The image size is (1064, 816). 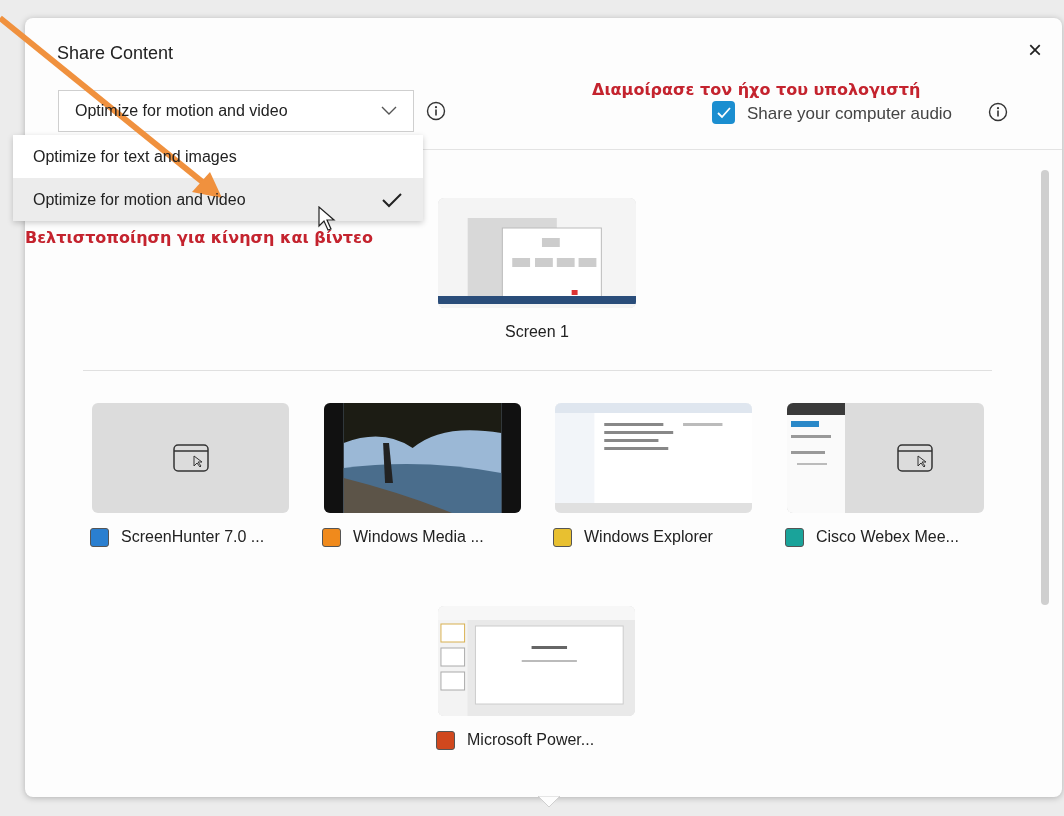 What do you see at coordinates (115, 53) in the screenshot?
I see `dialog-title: Share Content` at bounding box center [115, 53].